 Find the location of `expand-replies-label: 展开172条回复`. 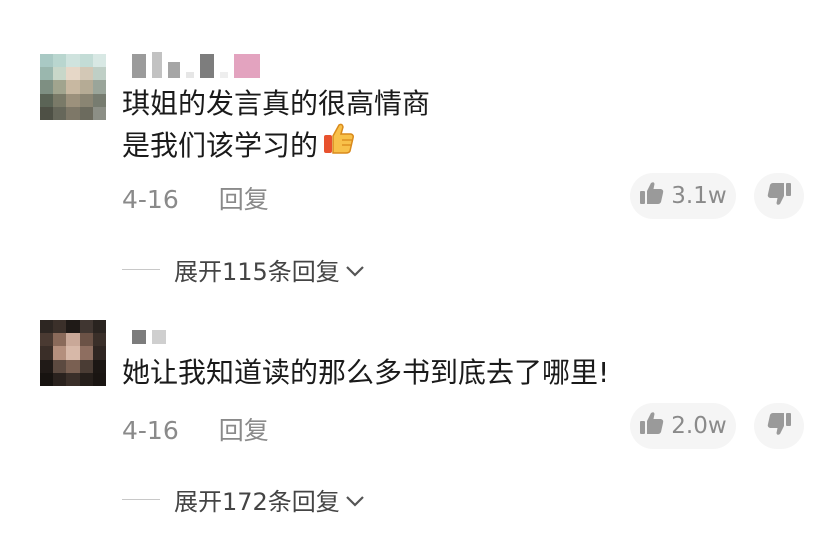

expand-replies-label: 展开172条回复 is located at coordinates (257, 502).